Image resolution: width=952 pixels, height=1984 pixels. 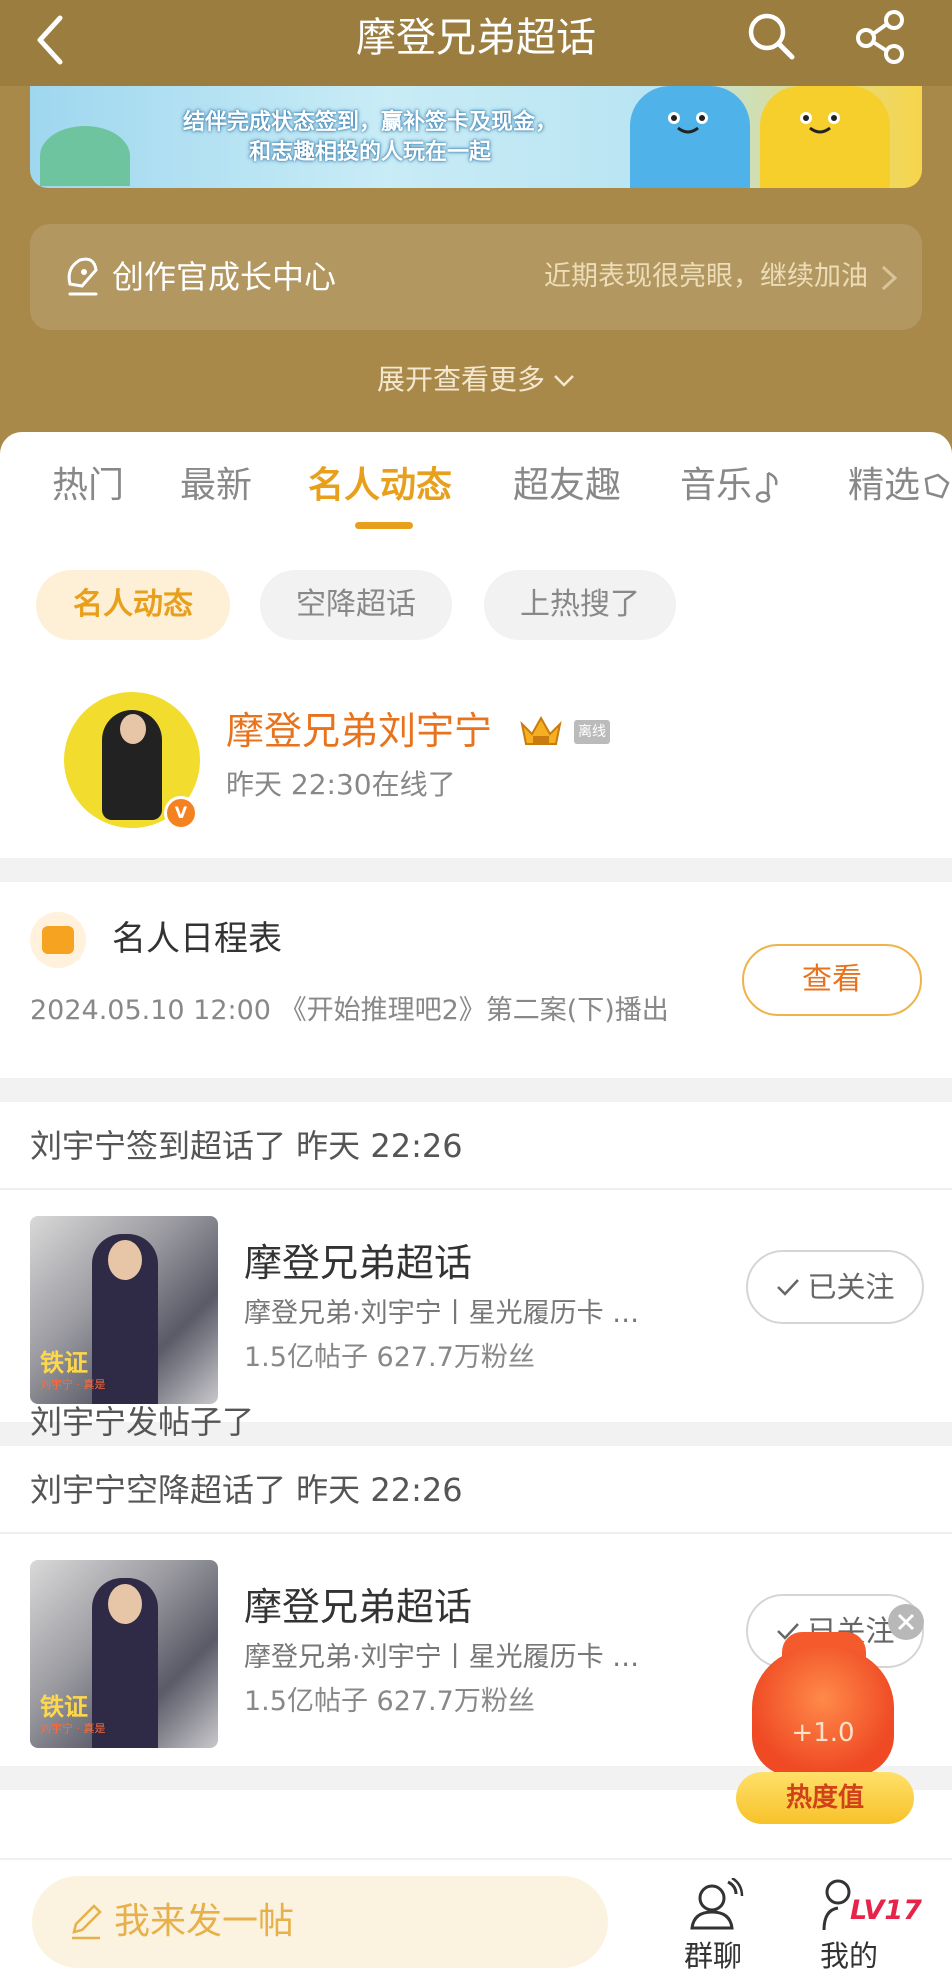 I want to click on banner-text-line1: 结伴完成状态签到，赢补签卡及现金，, so click(x=369, y=122).